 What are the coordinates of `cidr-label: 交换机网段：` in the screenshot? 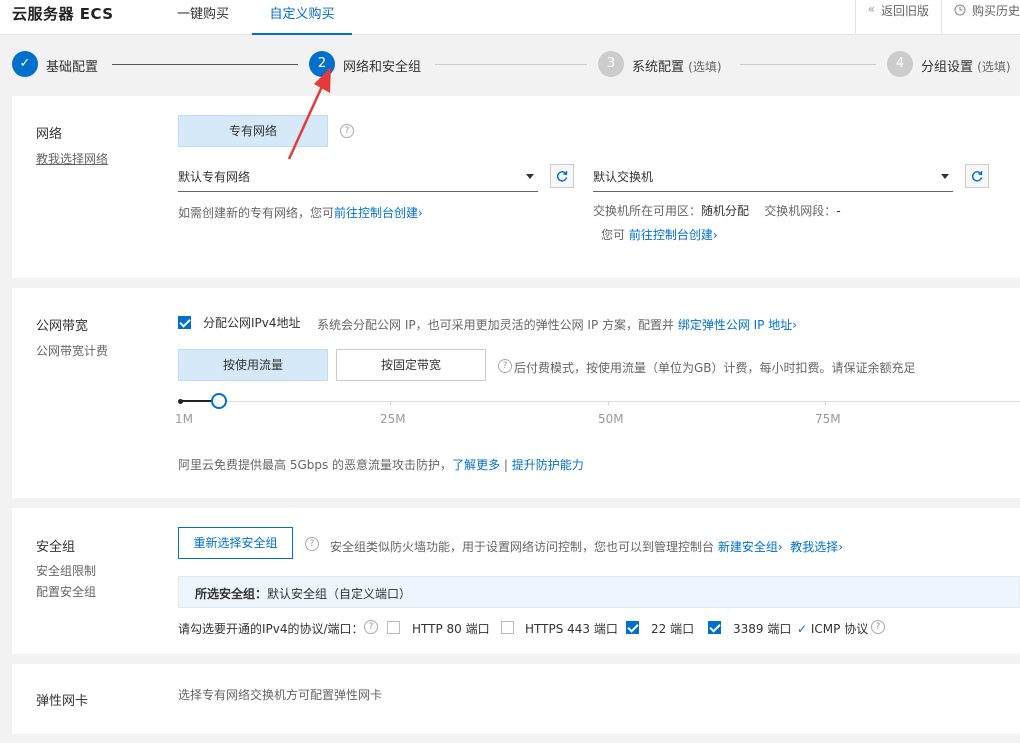 It's located at (800, 211).